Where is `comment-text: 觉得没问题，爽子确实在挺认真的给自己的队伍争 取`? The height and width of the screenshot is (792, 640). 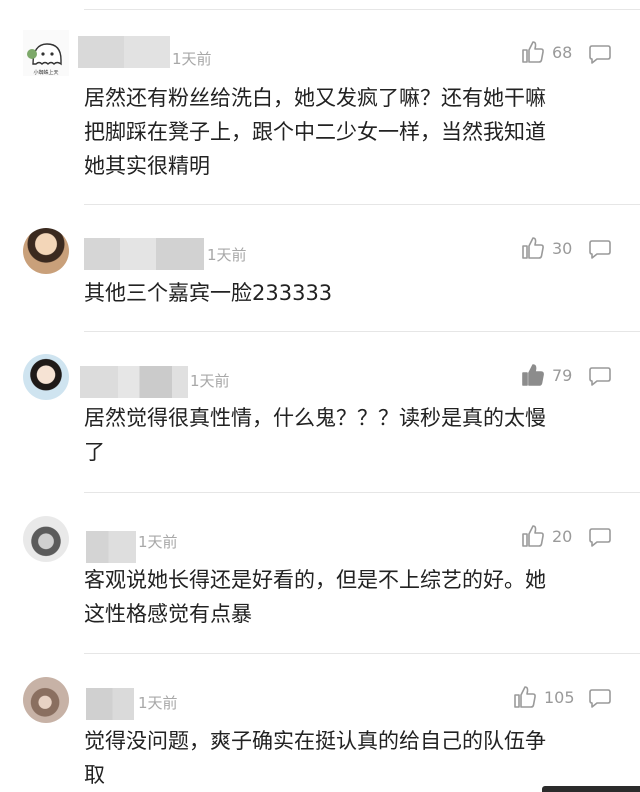
comment-text: 觉得没问题，爽子确实在挺认真的给自己的队伍争 取 is located at coordinates (344, 758).